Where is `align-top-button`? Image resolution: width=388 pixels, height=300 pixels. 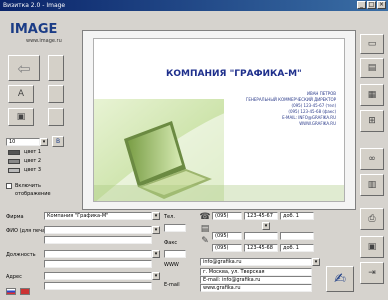 align-top-button is located at coordinates (56, 68).